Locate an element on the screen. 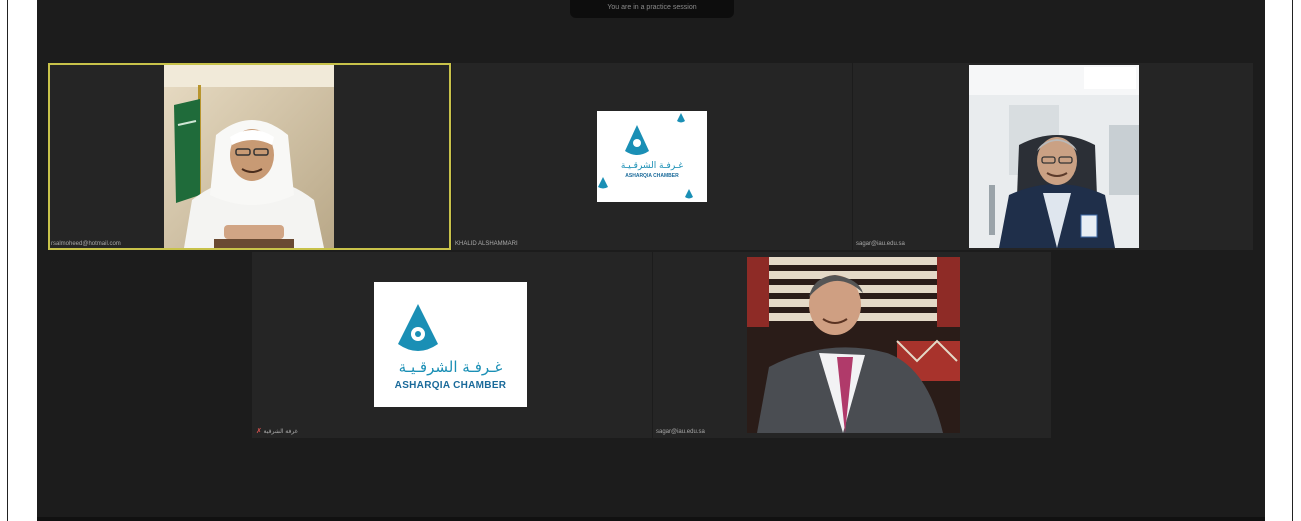 This screenshot has width=1301, height=521. svg-text: غـرفـة الشرقـيـة is located at coordinates (652, 166).